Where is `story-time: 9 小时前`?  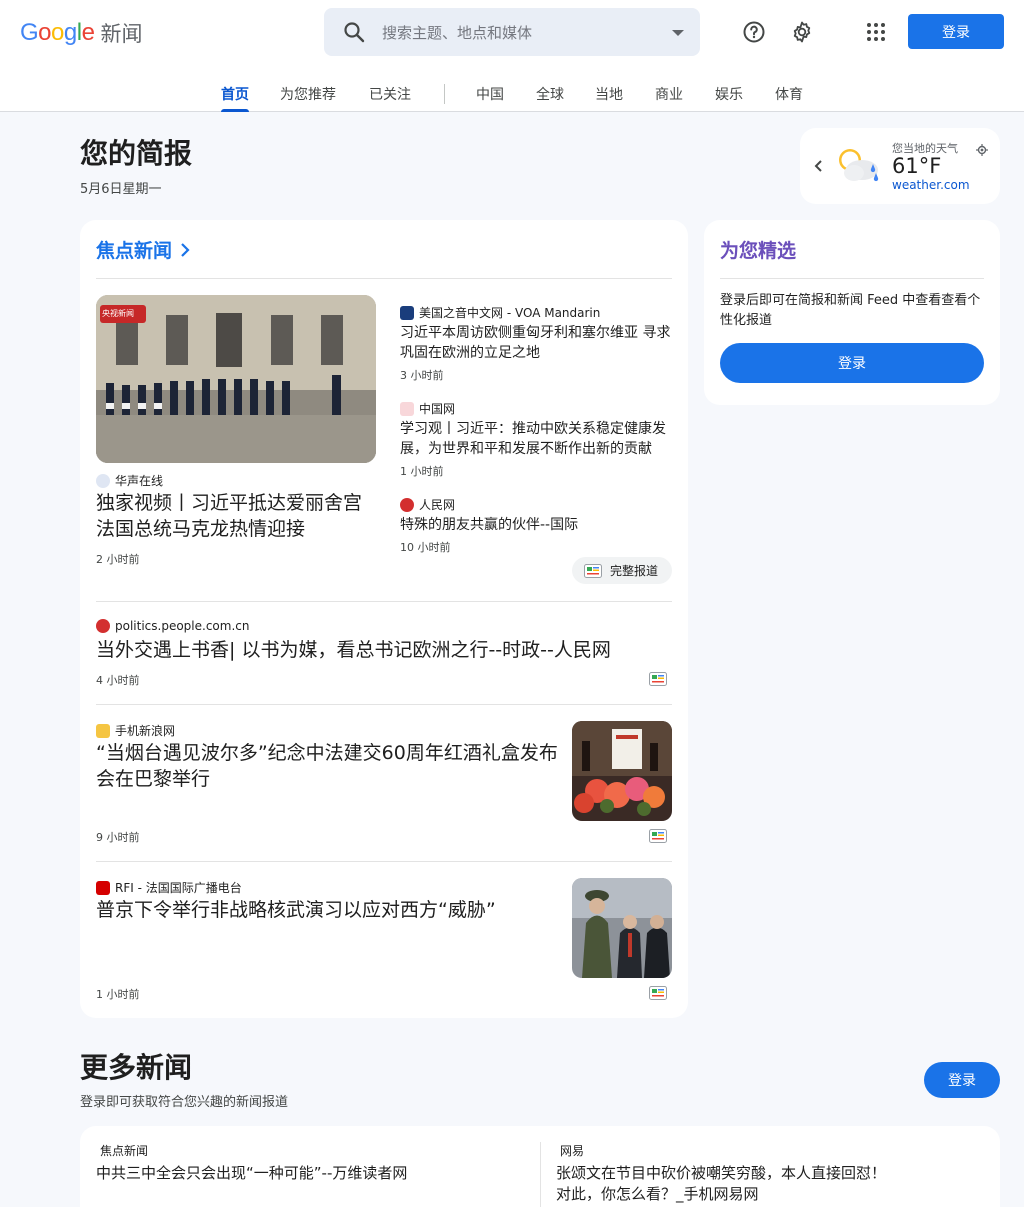
story-time: 9 小时前 is located at coordinates (118, 837).